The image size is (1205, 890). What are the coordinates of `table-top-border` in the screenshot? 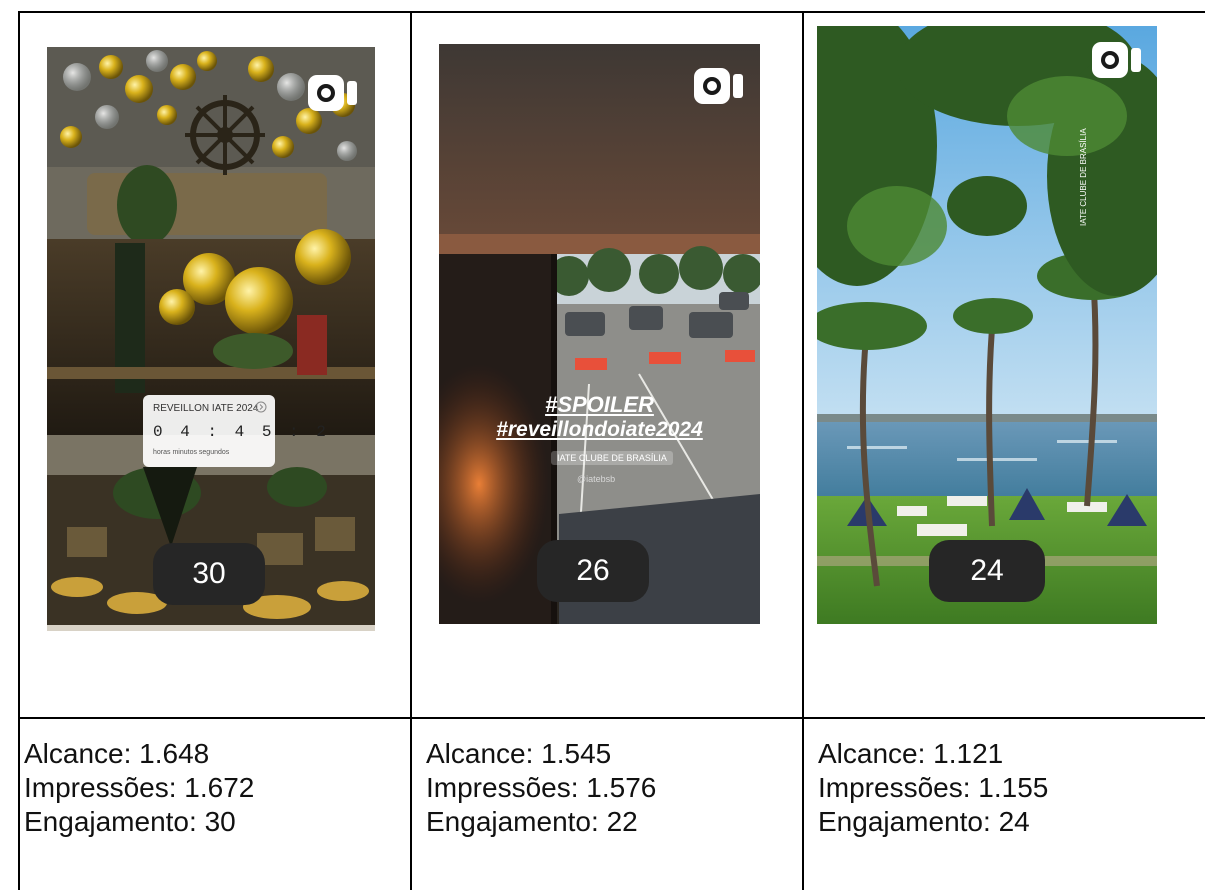 It's located at (611, 12).